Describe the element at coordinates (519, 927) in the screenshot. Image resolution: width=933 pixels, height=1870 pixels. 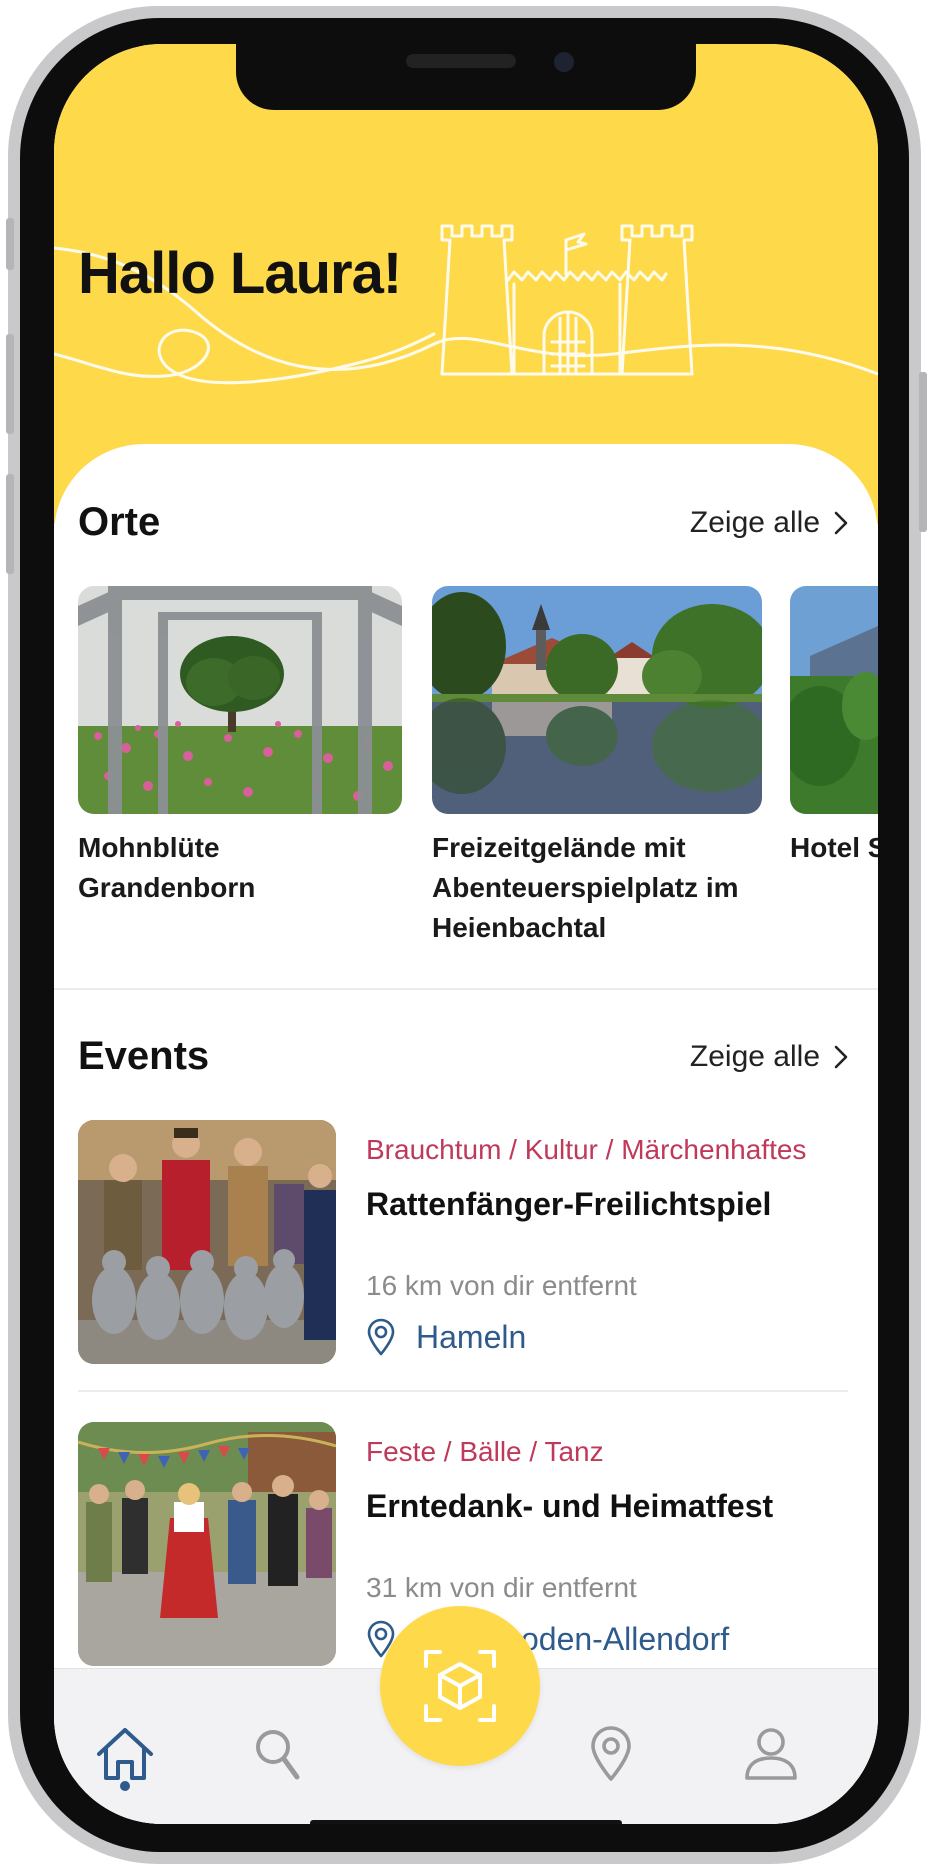
I see `place-name-line: Heienbachtal` at that location.